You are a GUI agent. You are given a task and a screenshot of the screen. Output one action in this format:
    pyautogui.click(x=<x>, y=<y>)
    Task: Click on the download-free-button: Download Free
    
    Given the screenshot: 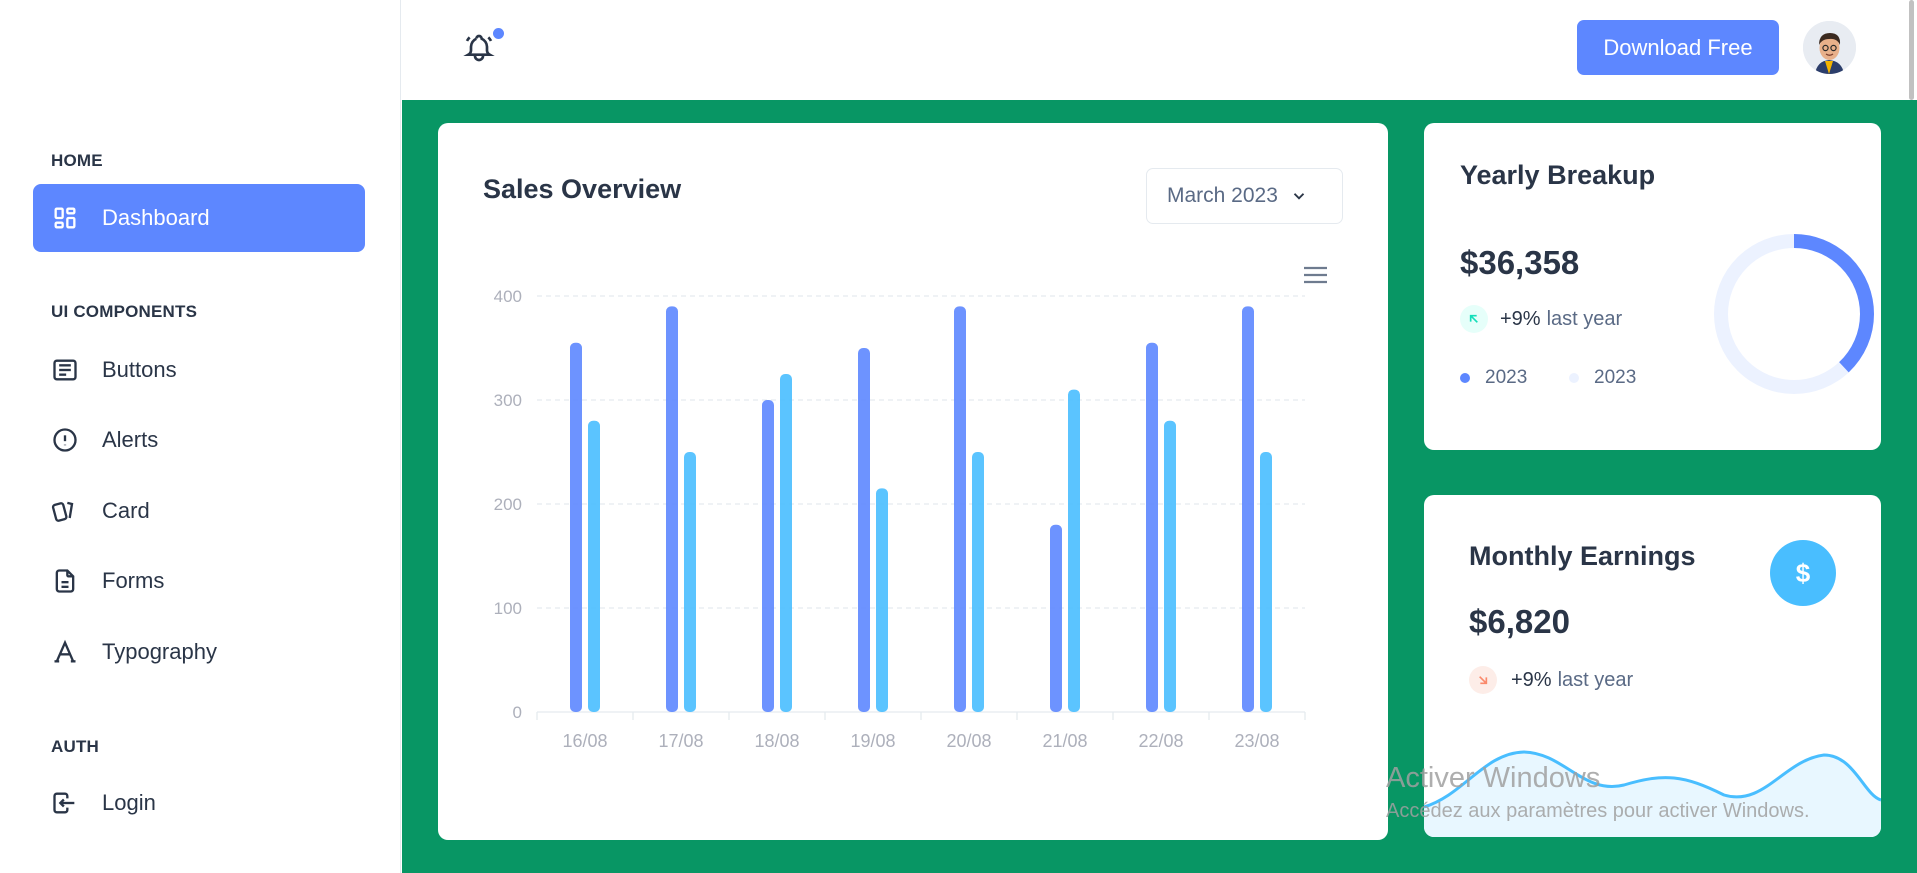 What is the action you would take?
    pyautogui.click(x=1678, y=47)
    